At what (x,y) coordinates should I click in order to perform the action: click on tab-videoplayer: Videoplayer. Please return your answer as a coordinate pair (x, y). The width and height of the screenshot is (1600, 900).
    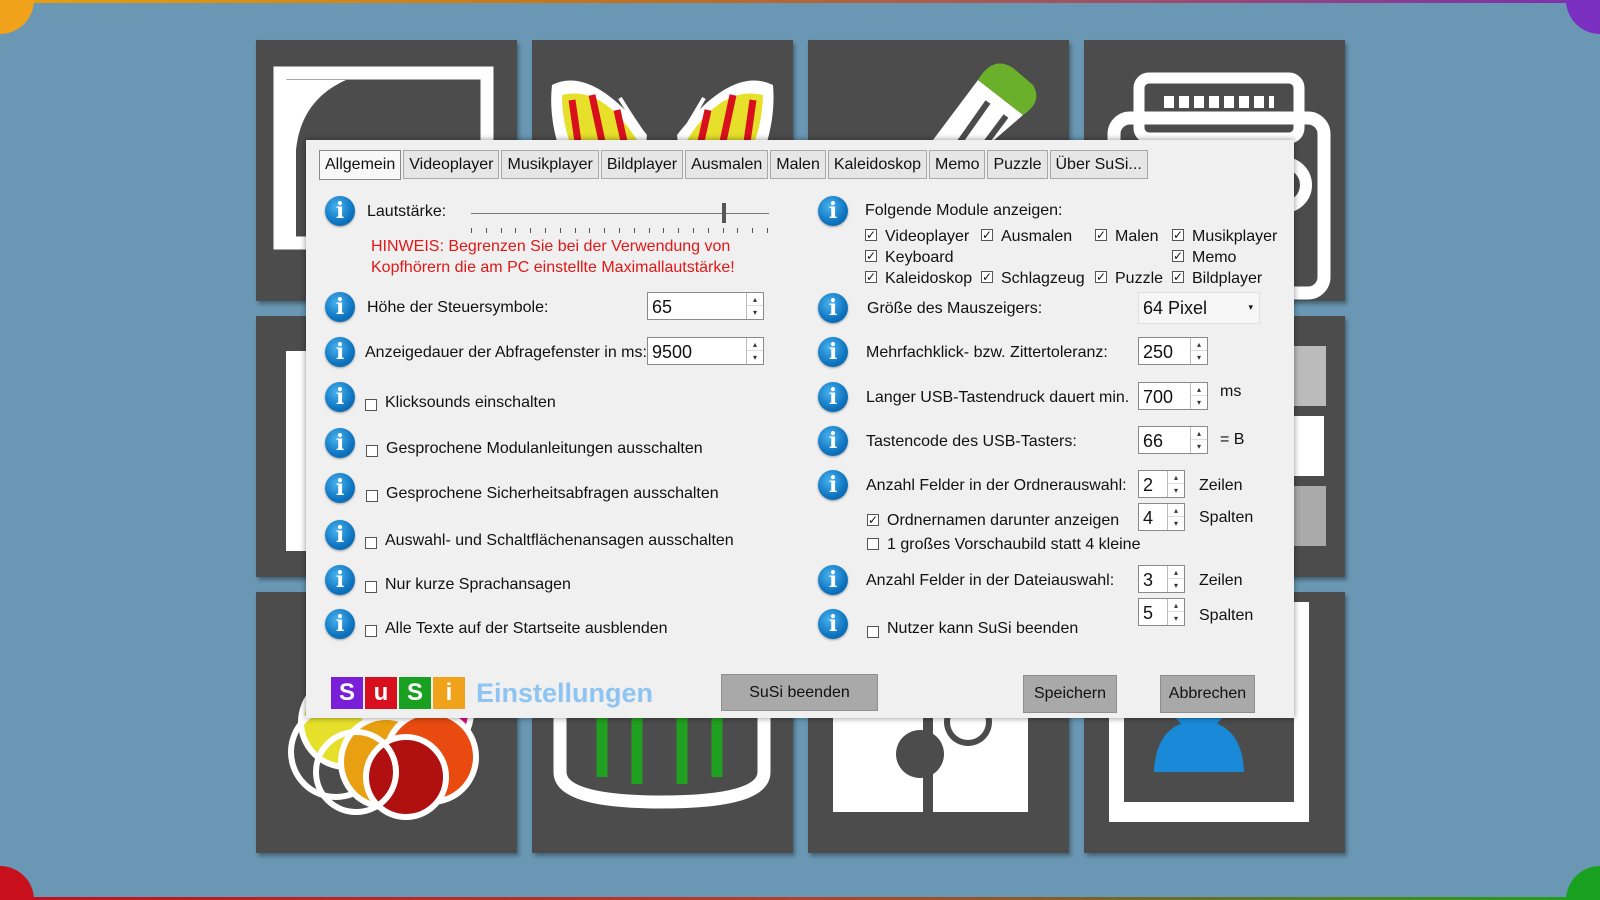
    Looking at the image, I should click on (451, 164).